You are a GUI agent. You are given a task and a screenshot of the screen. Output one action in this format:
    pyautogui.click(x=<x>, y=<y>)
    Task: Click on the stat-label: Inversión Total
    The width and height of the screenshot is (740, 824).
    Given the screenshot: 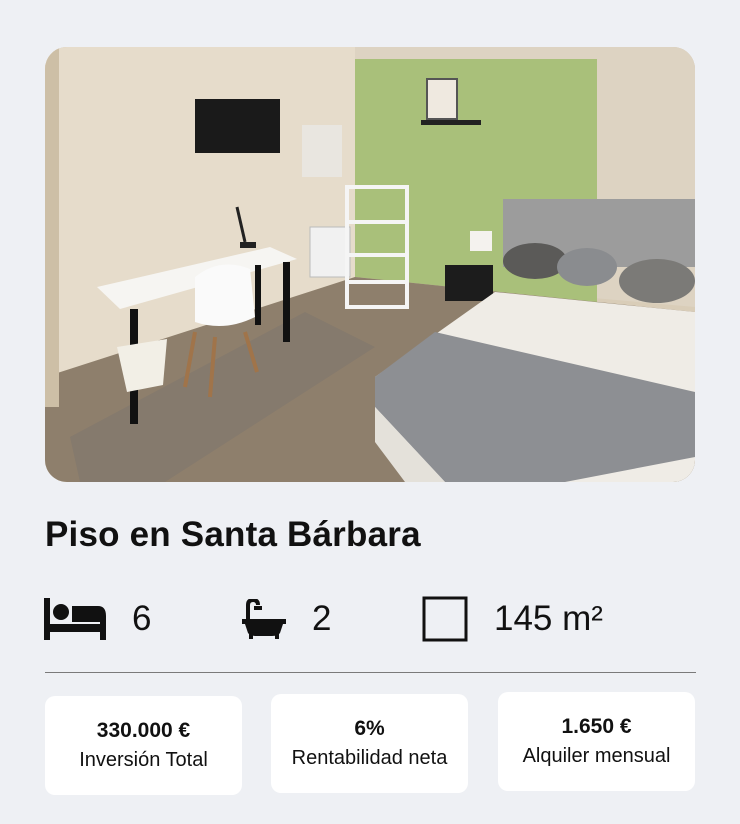 What is the action you would take?
    pyautogui.click(x=143, y=760)
    